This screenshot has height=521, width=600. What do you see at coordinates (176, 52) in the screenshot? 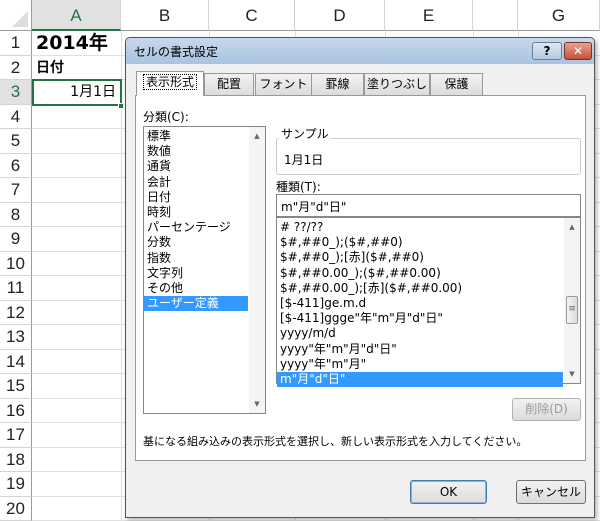
I see `dialog-title: セルの書式設定` at bounding box center [176, 52].